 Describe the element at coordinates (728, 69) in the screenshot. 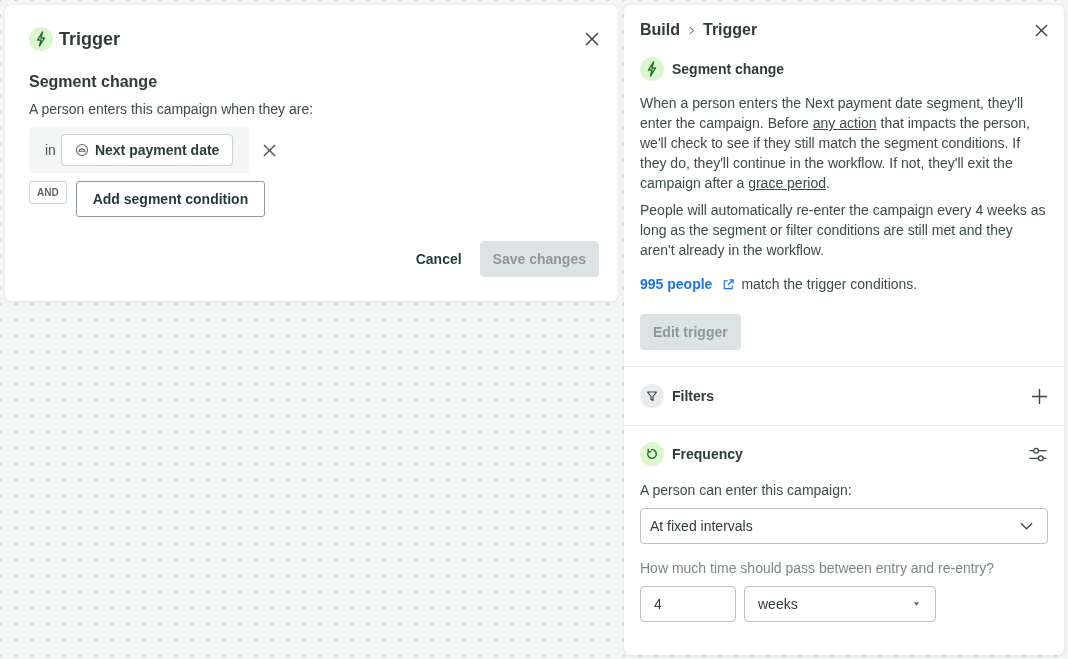

I see `trigger-title: Segment change` at that location.